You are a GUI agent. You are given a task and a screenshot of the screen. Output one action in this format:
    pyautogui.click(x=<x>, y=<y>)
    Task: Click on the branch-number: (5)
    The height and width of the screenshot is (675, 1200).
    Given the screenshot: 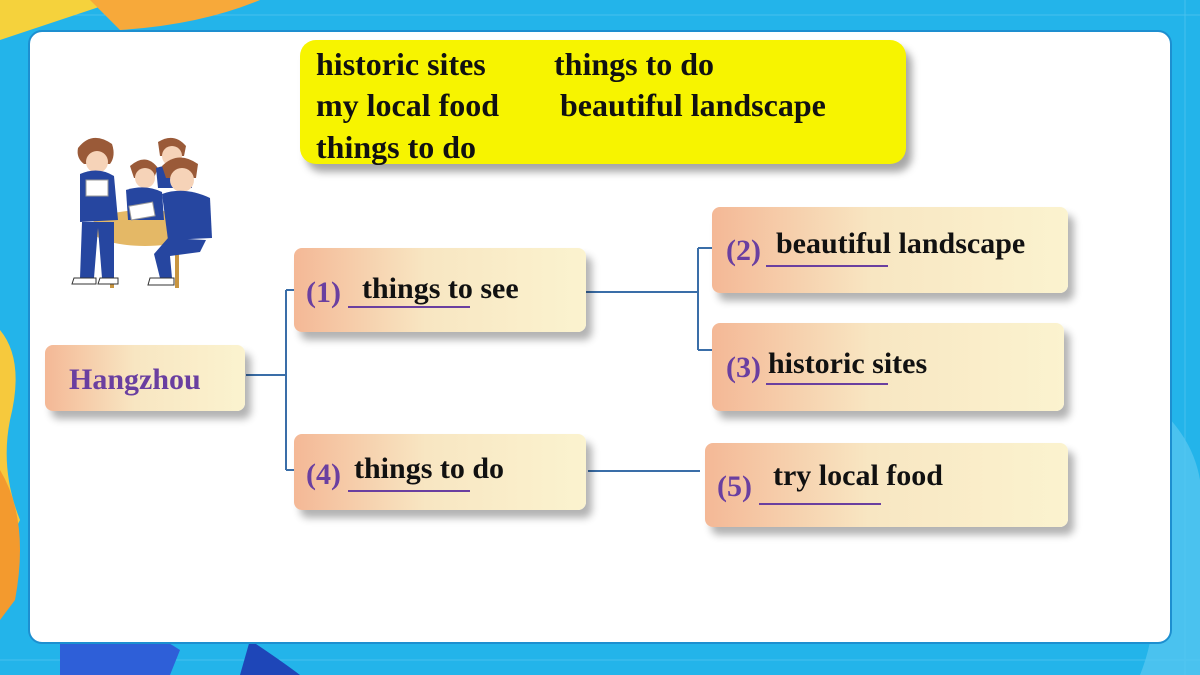 What is the action you would take?
    pyautogui.click(x=734, y=486)
    